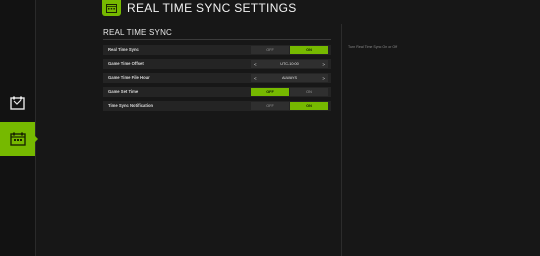 The height and width of the screenshot is (256, 540). I want to click on setting-row-game-time-file-hour: Game Time File Hour < ALWAYS >, so click(217, 78).